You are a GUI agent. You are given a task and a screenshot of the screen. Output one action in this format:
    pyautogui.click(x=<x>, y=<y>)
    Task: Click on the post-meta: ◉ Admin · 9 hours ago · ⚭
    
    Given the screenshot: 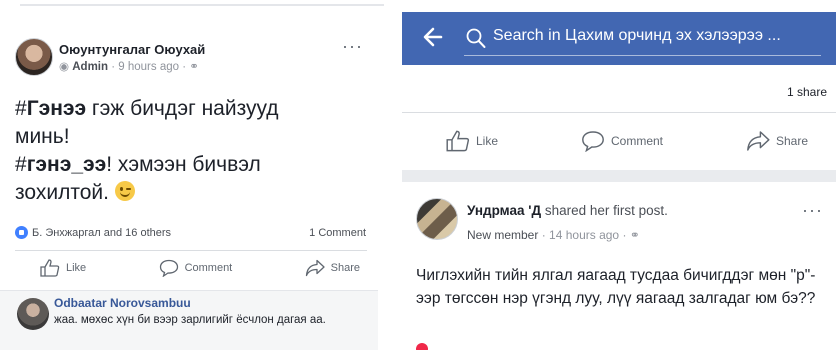 What is the action you would take?
    pyautogui.click(x=129, y=66)
    